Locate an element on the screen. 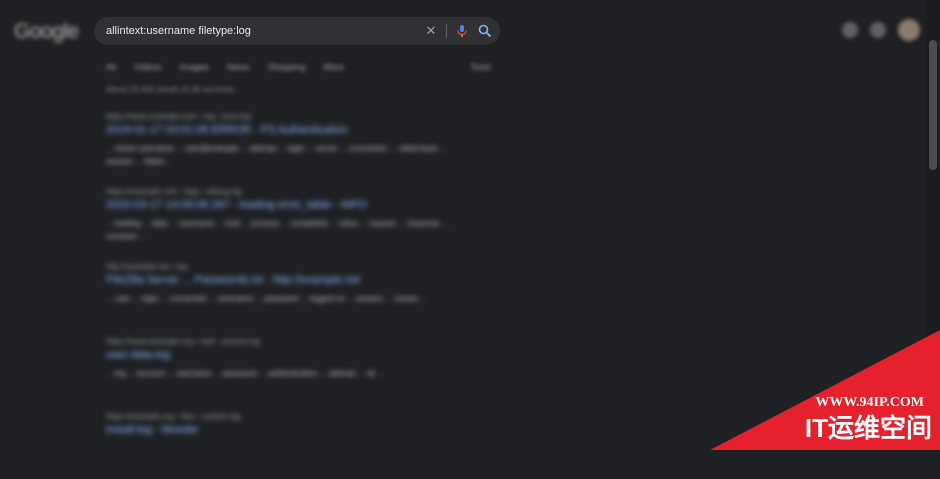 The height and width of the screenshot is (479, 940). apps-icon is located at coordinates (878, 30).